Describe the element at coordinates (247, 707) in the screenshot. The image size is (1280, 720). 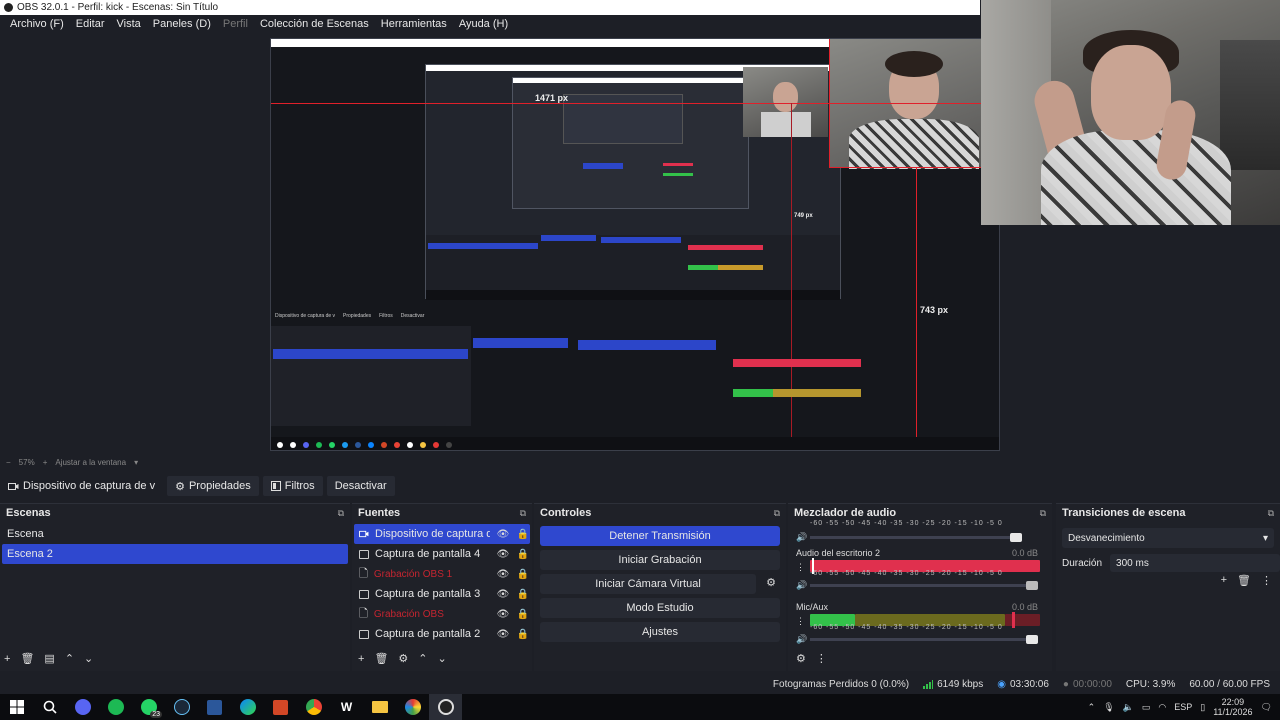
I see `edge-icon` at that location.